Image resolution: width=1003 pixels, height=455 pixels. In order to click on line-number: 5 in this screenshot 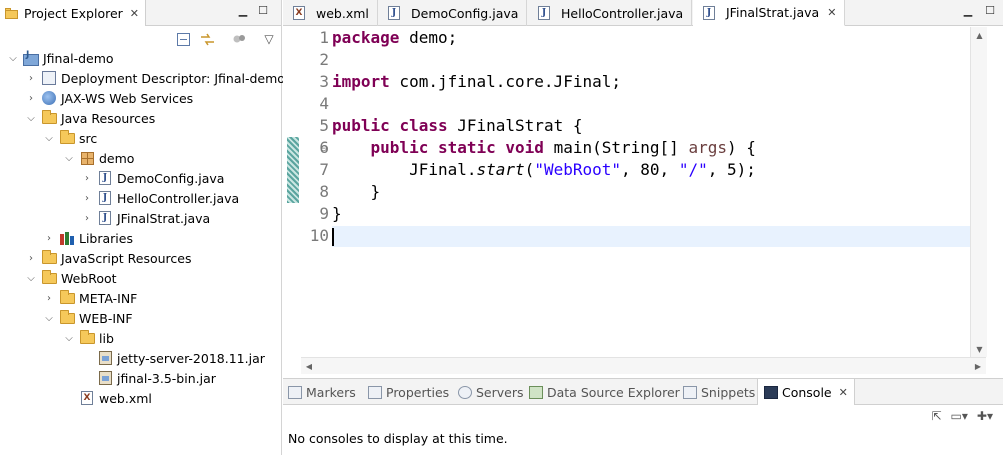, I will do `click(324, 125)`.